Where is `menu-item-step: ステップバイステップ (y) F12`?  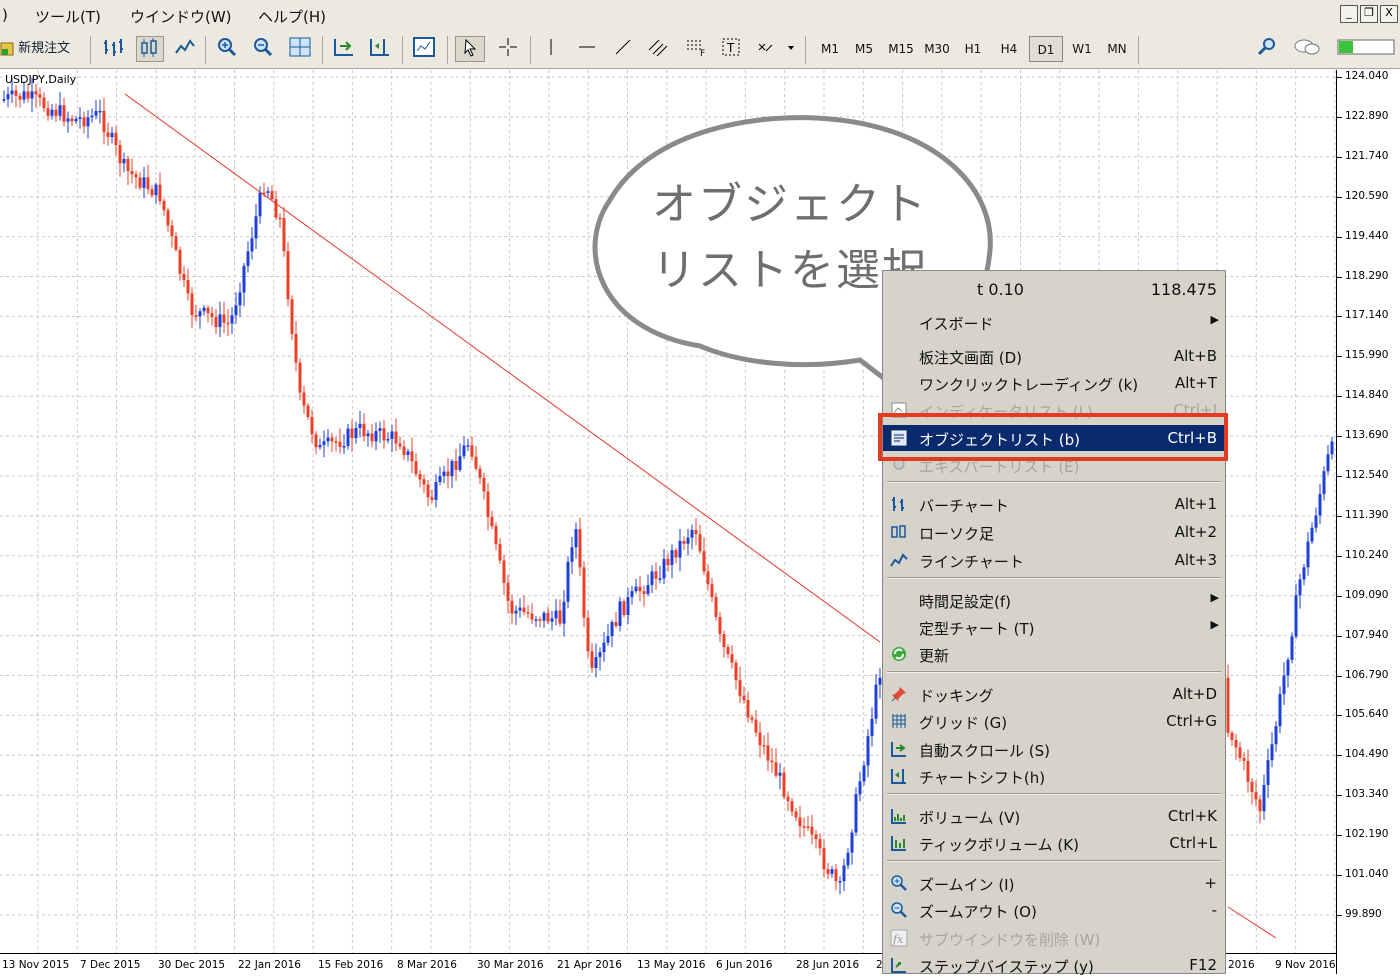
menu-item-step: ステップバイステップ (y) F12 is located at coordinates (1054, 965).